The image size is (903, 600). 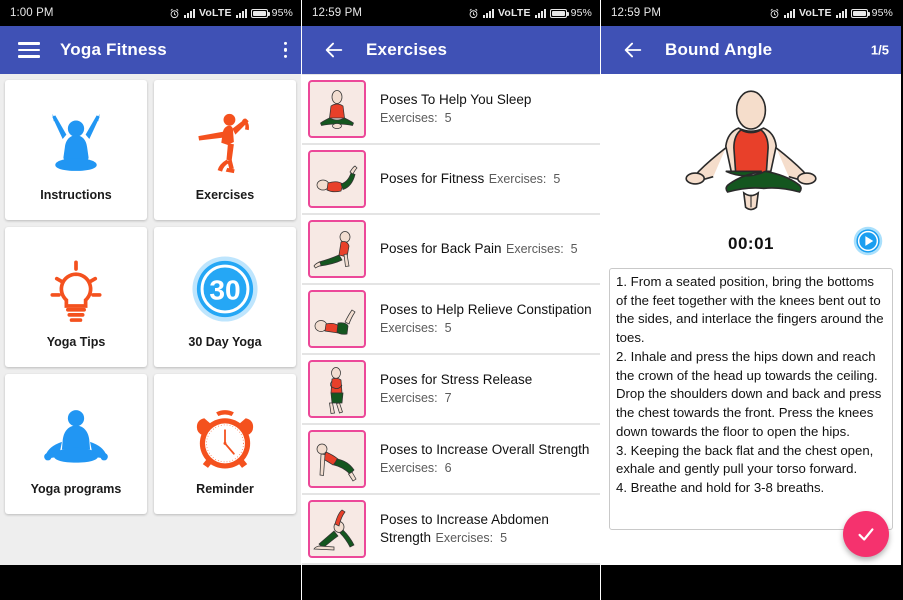 I want to click on tile-label: Instructions, so click(x=76, y=195).